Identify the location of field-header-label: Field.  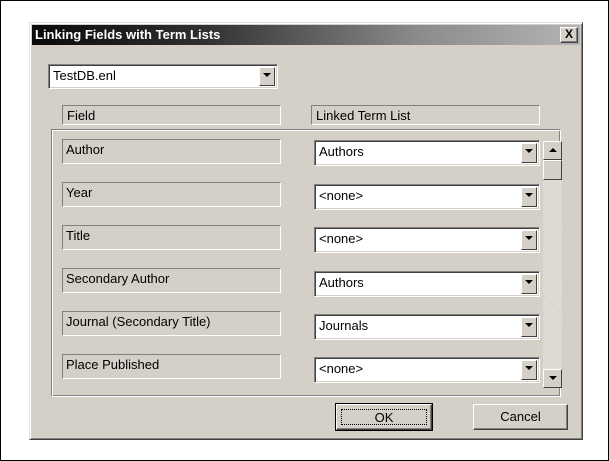
(81, 115).